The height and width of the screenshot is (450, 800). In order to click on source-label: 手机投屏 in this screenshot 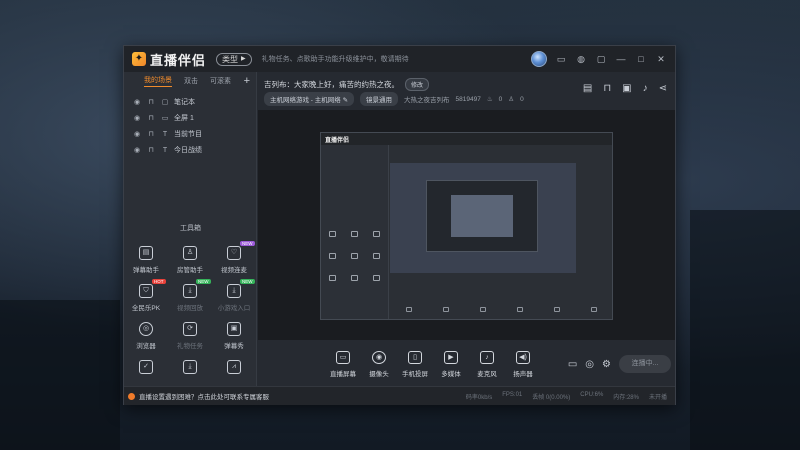, I will do `click(415, 374)`.